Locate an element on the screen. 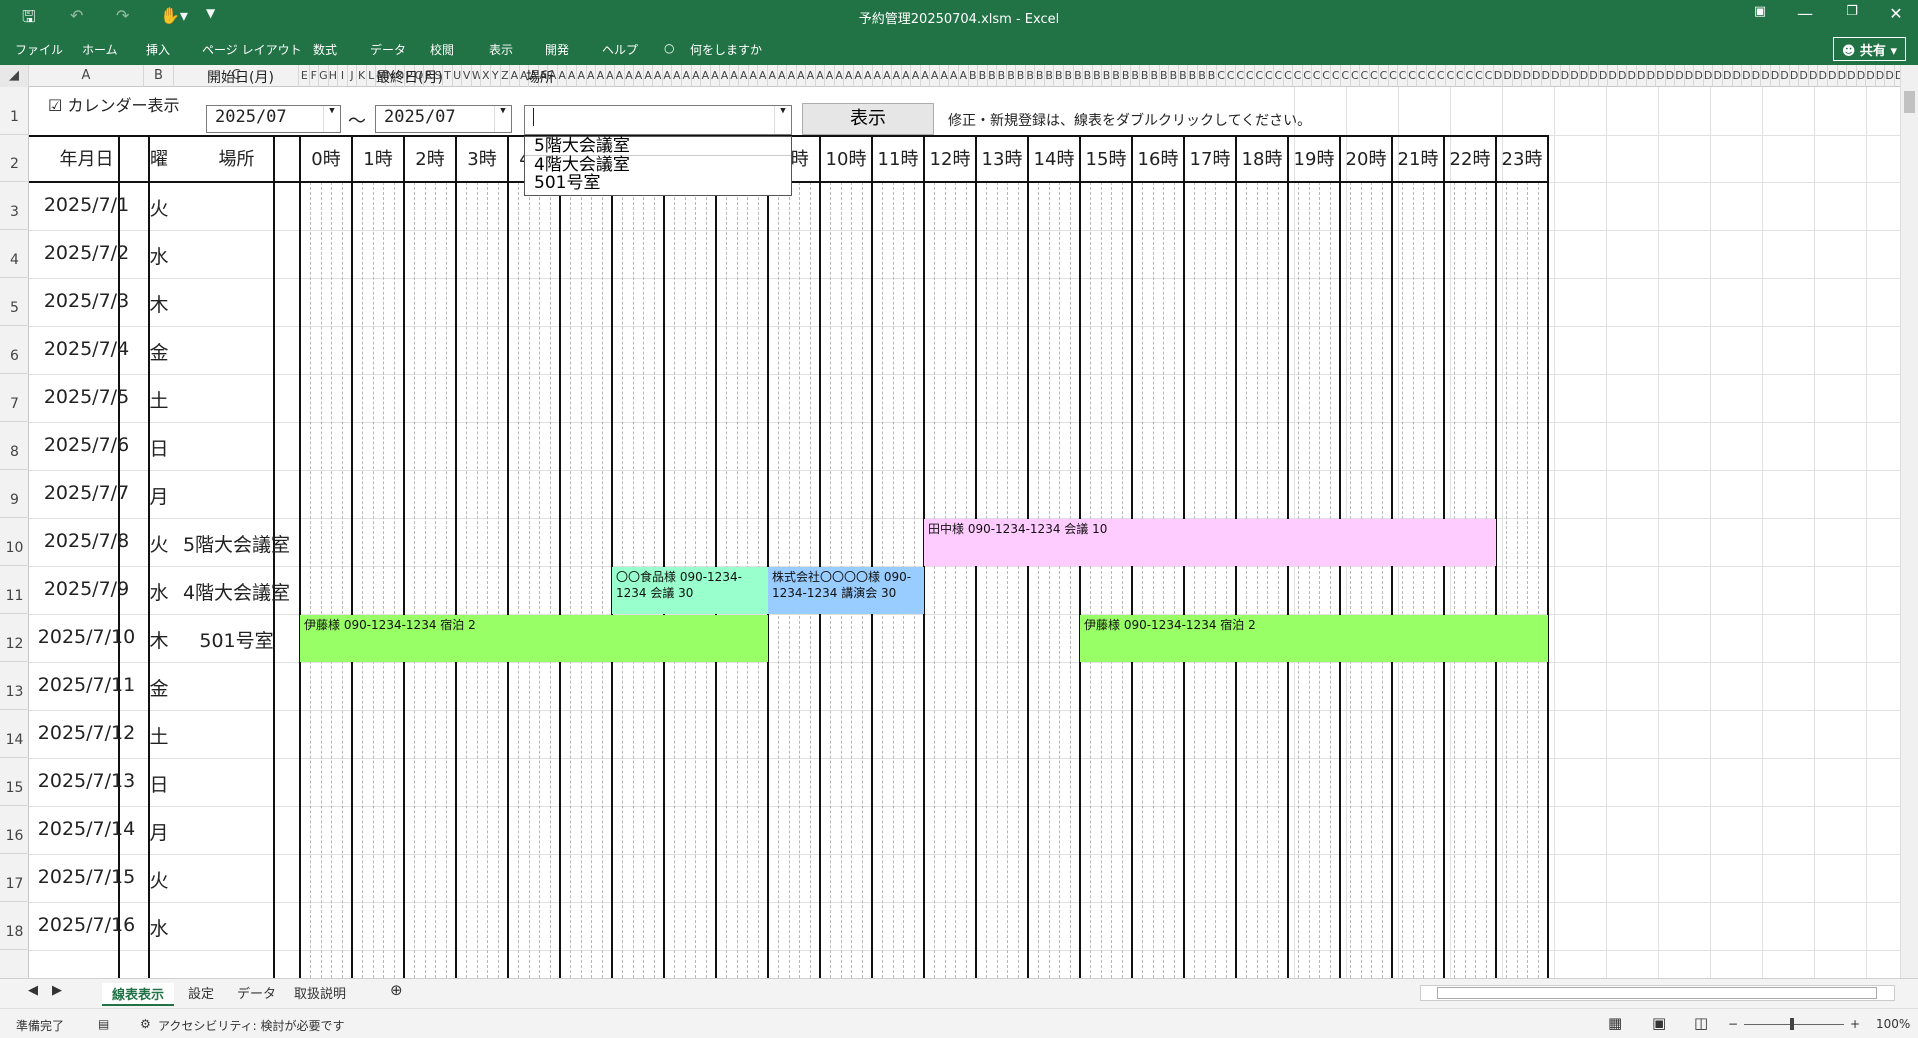 The image size is (1918, 1038). place-cell: 5階大会議室 is located at coordinates (236, 543).